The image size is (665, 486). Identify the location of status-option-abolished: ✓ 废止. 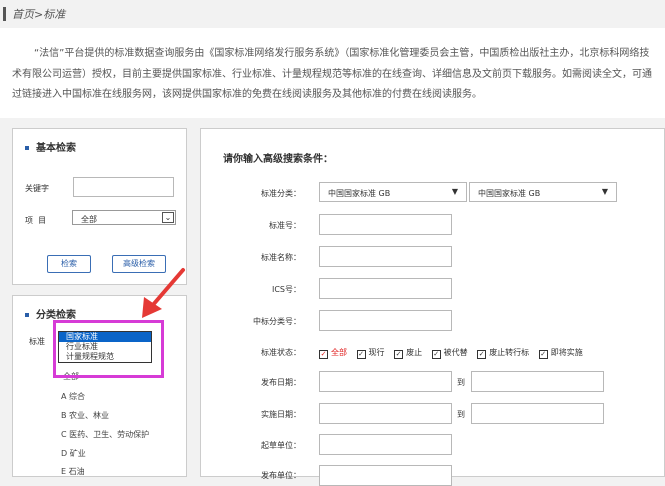
(408, 353).